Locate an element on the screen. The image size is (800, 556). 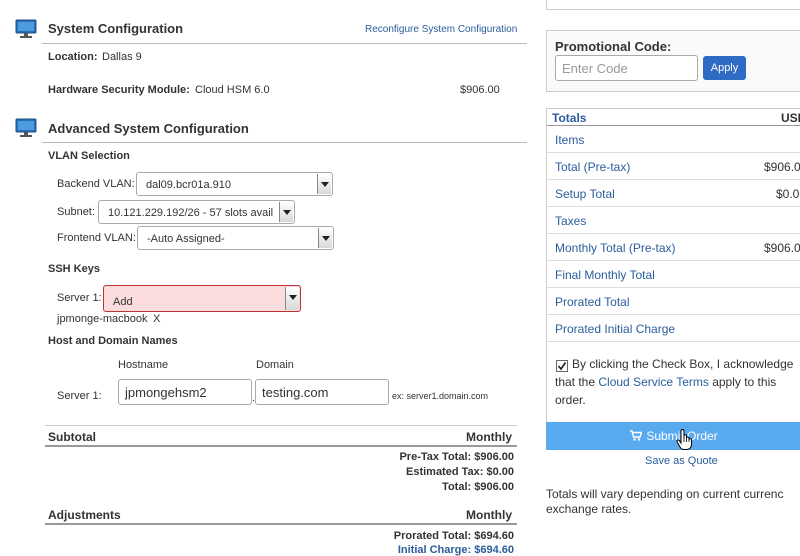
footnote-line2: exchange rates. is located at coordinates (589, 509).